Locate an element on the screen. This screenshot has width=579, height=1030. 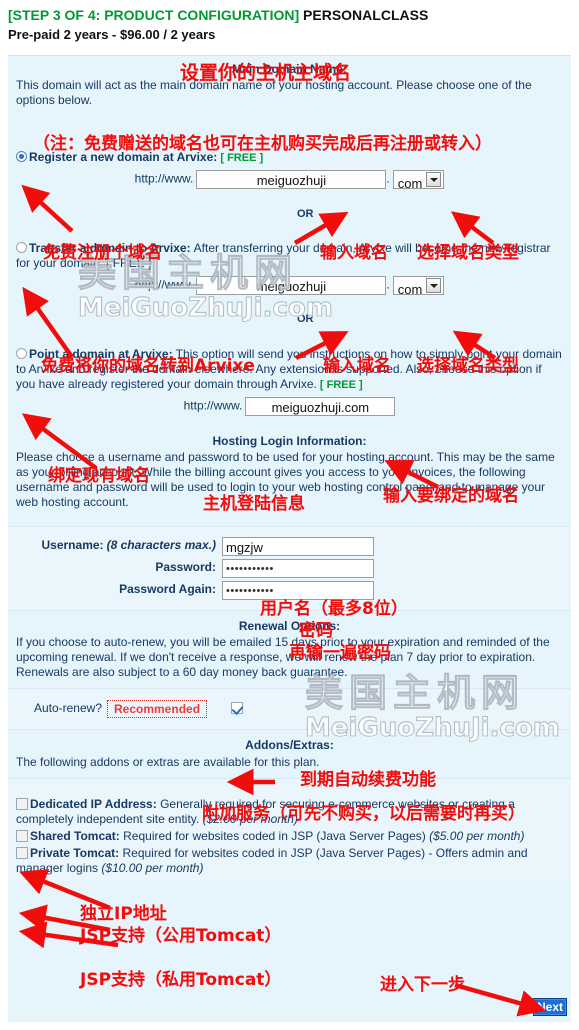
option-point-input-row: http://www. meiguozhuji.com is located at coordinates (289, 406).